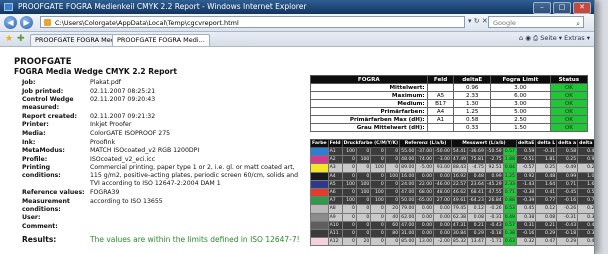 The image size is (608, 254). Describe the element at coordinates (476, 168) in the screenshot. I see `measured-value: -4.75` at that location.